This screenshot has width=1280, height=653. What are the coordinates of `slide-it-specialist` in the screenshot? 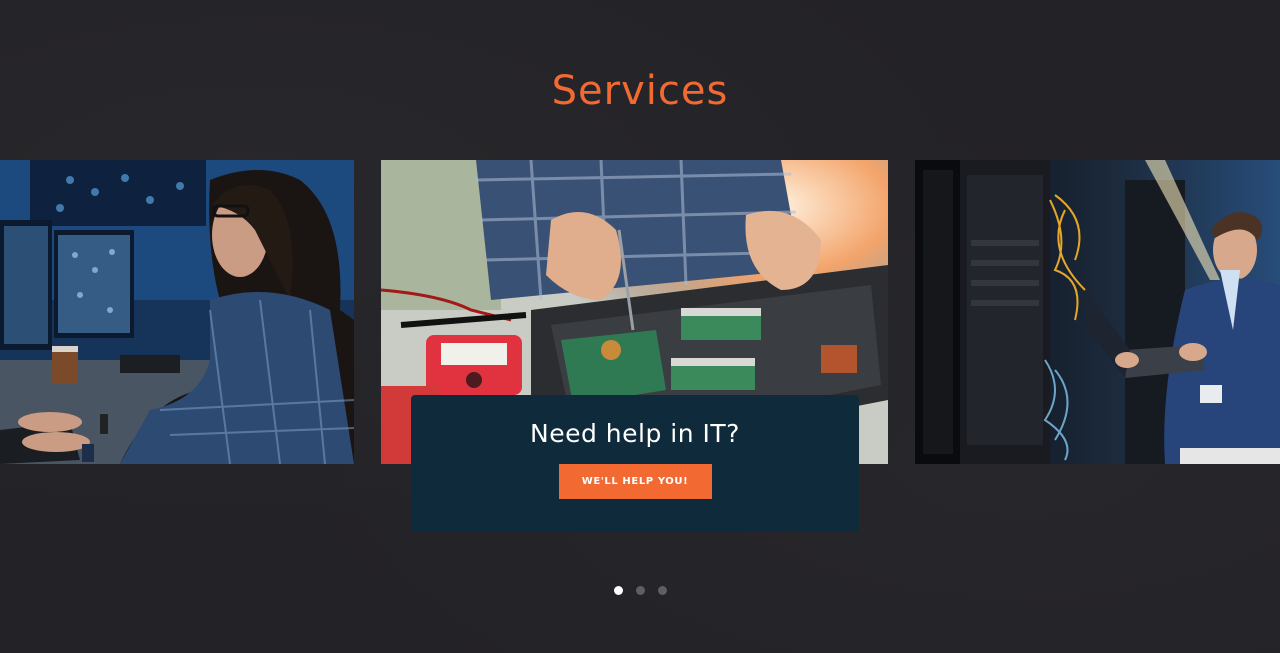 It's located at (177, 312).